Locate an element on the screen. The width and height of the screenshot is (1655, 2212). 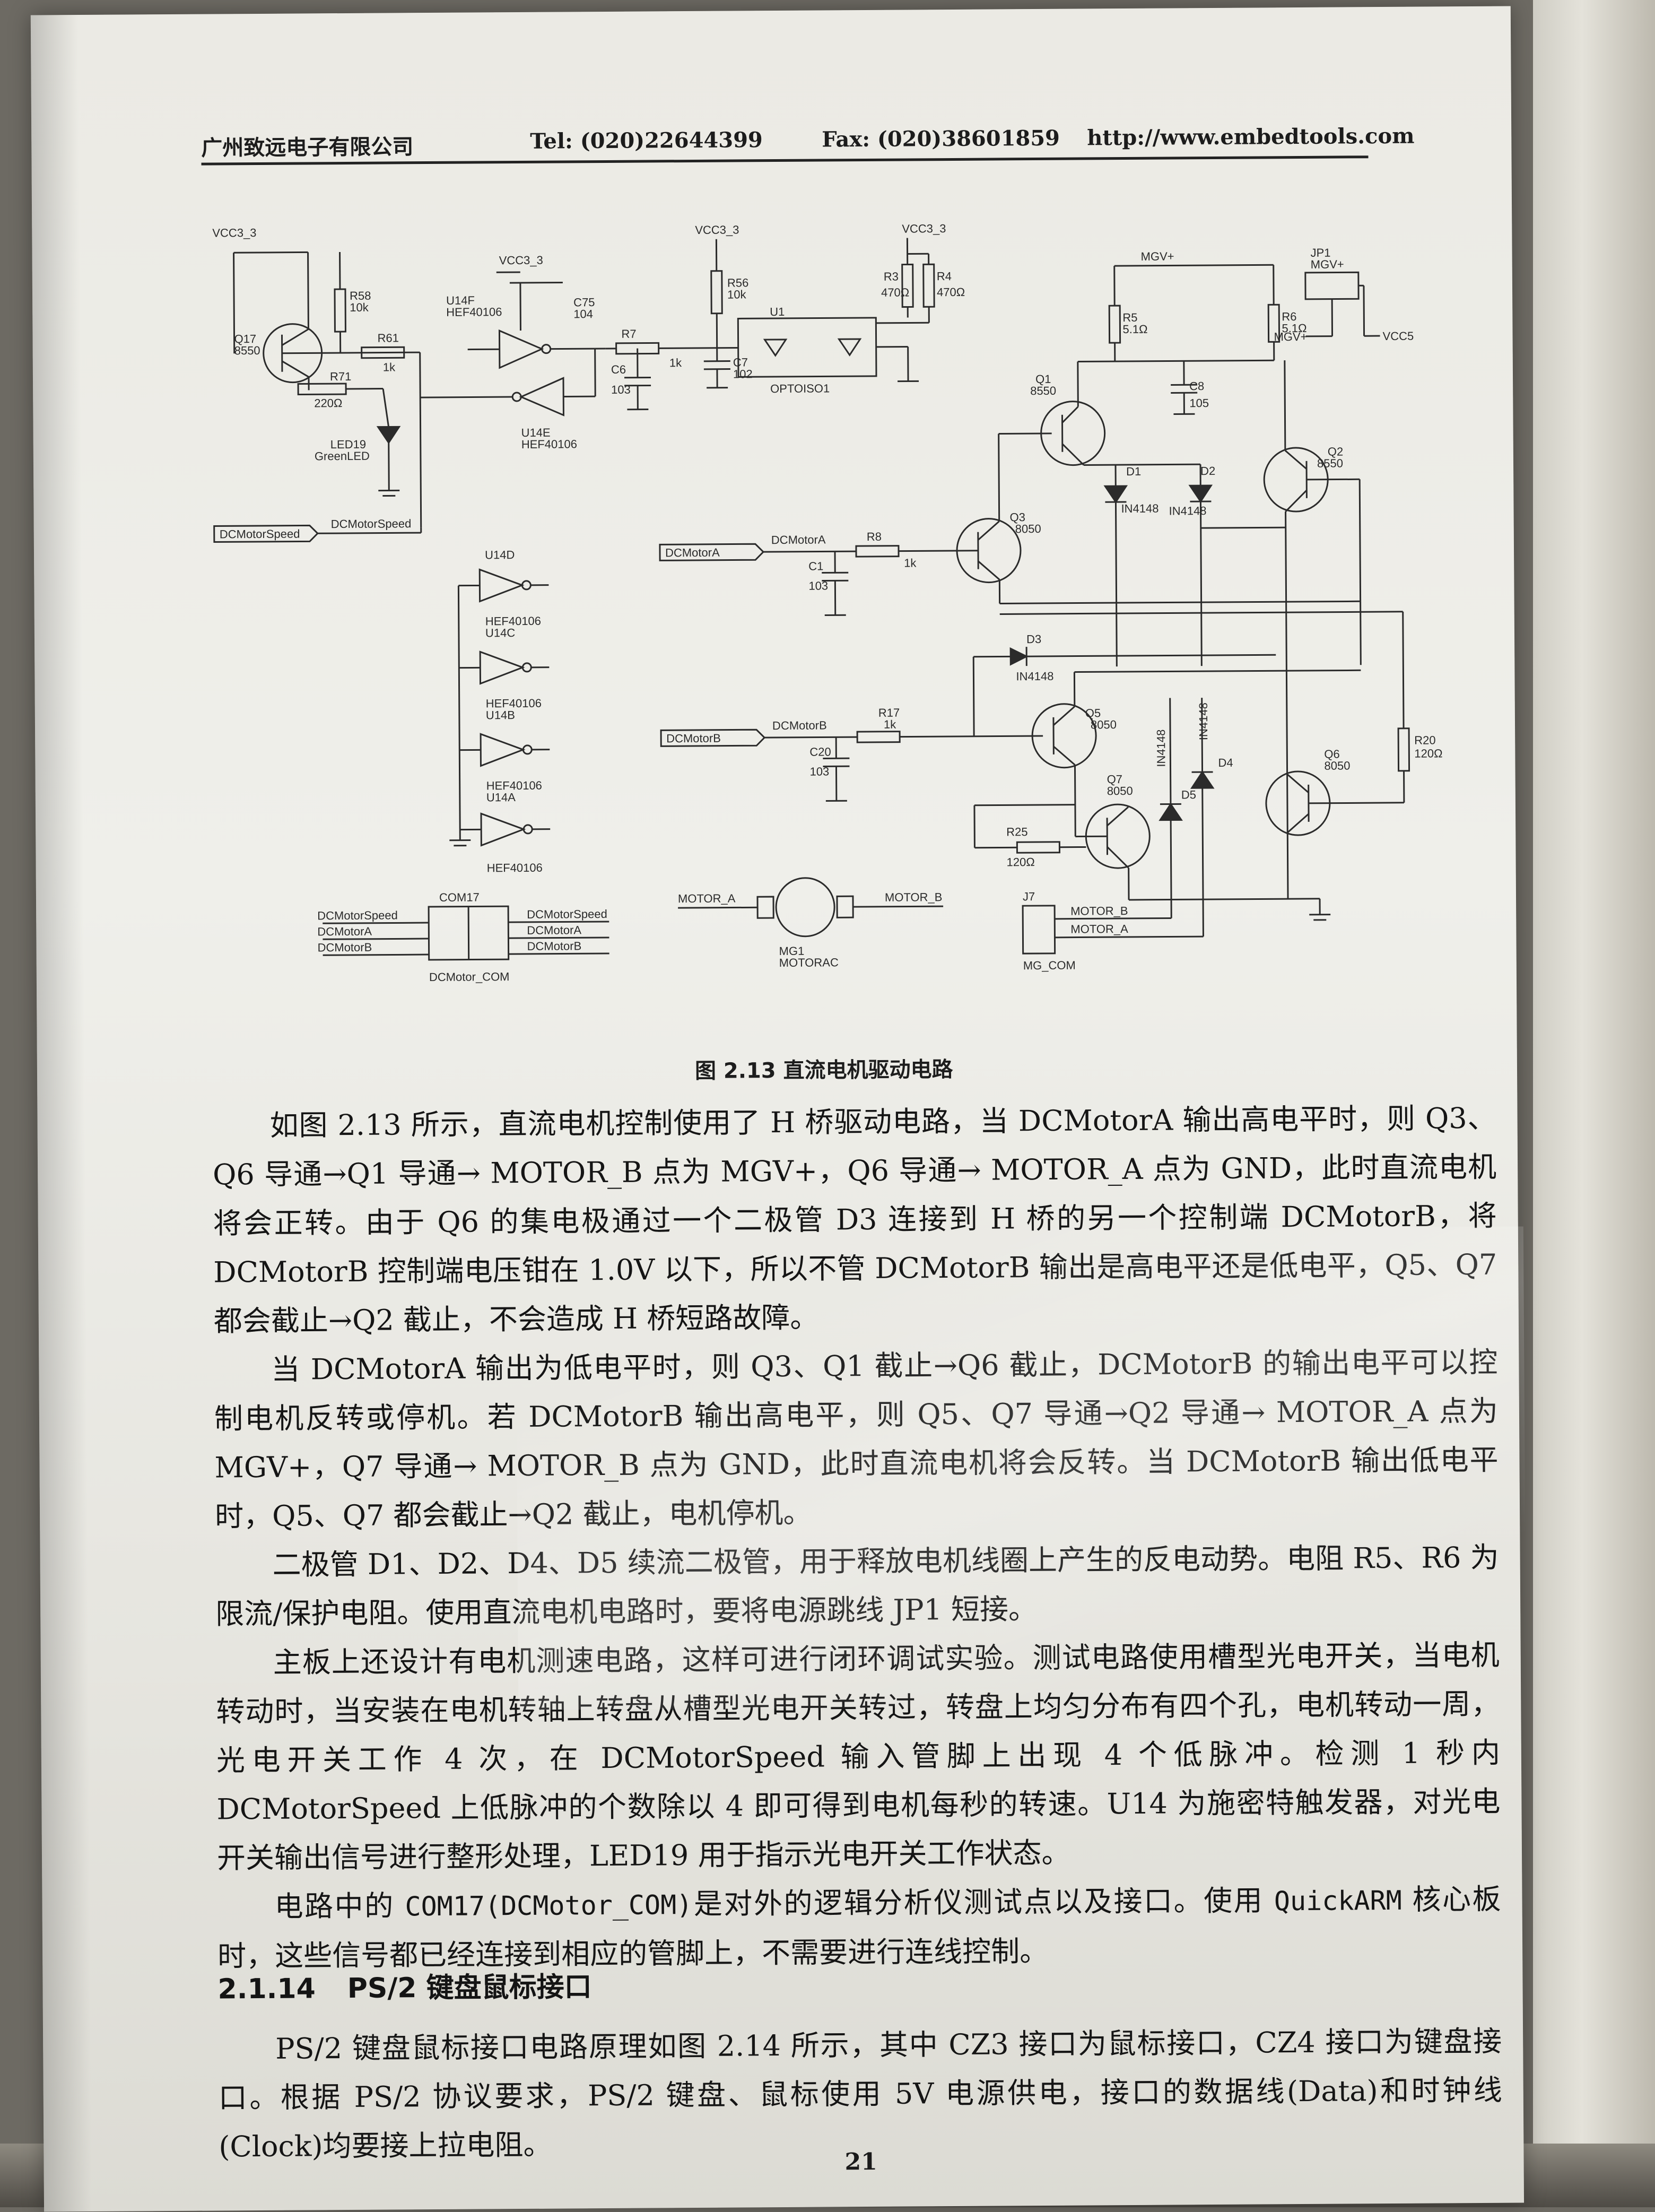
label-c6: C6 is located at coordinates (618, 369).